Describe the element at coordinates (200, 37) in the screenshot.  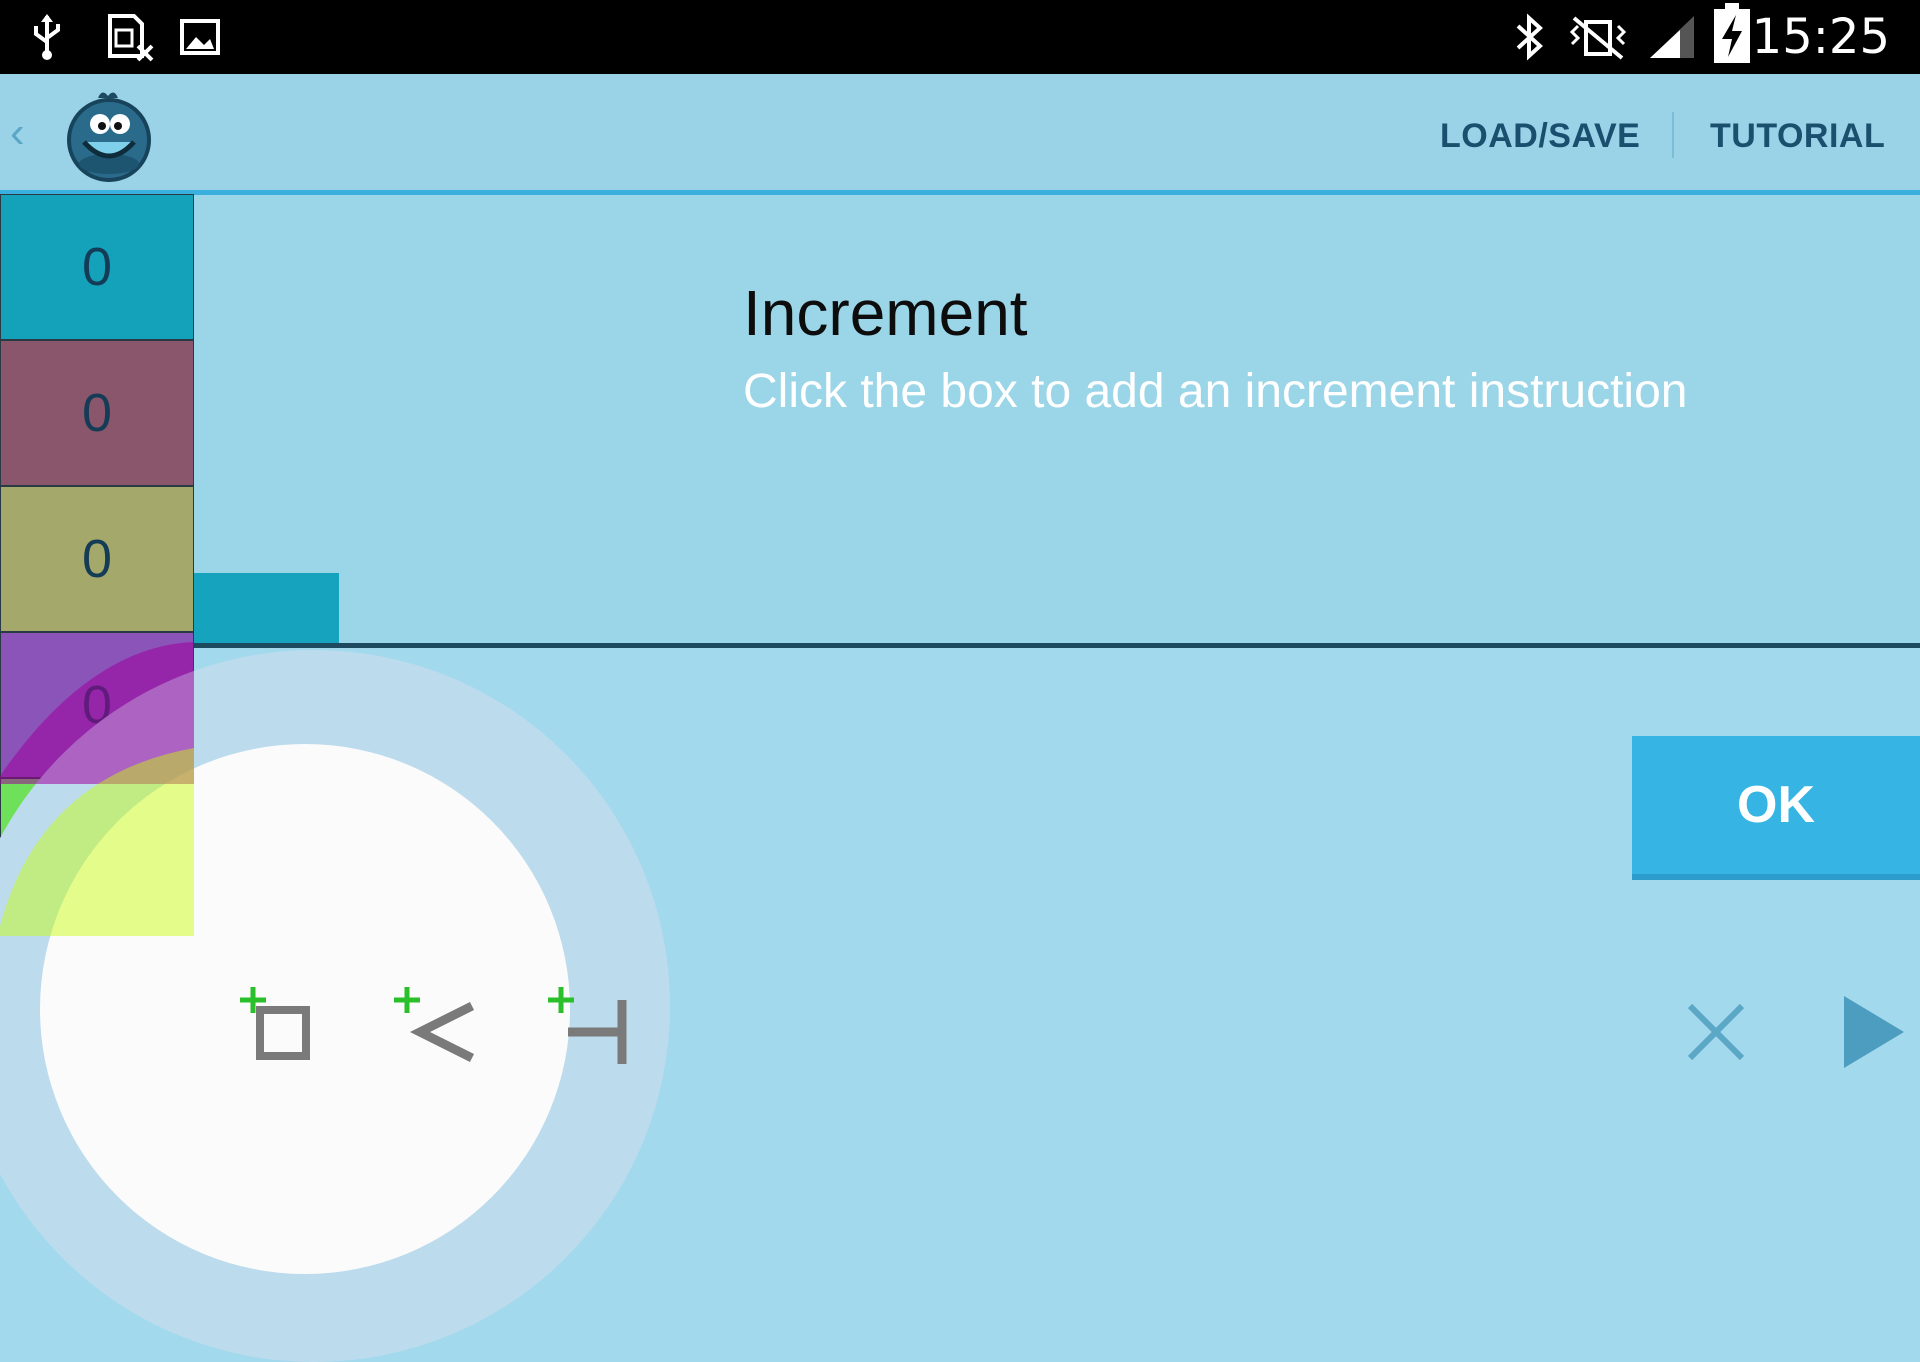
I see `image-icon` at that location.